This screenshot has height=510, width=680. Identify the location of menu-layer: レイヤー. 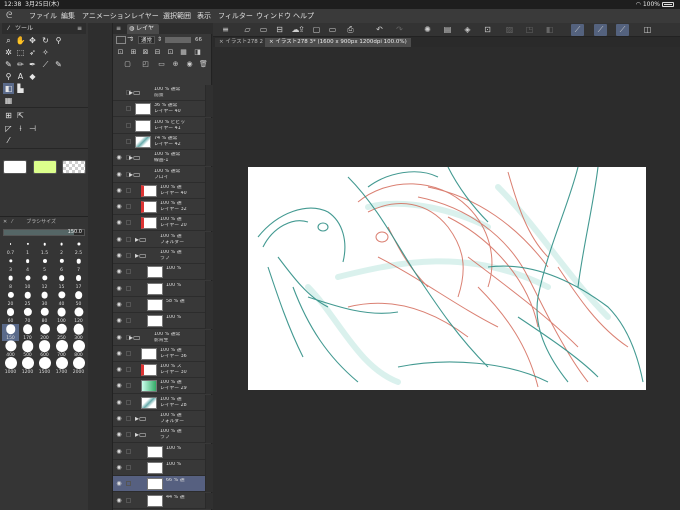
(145, 16).